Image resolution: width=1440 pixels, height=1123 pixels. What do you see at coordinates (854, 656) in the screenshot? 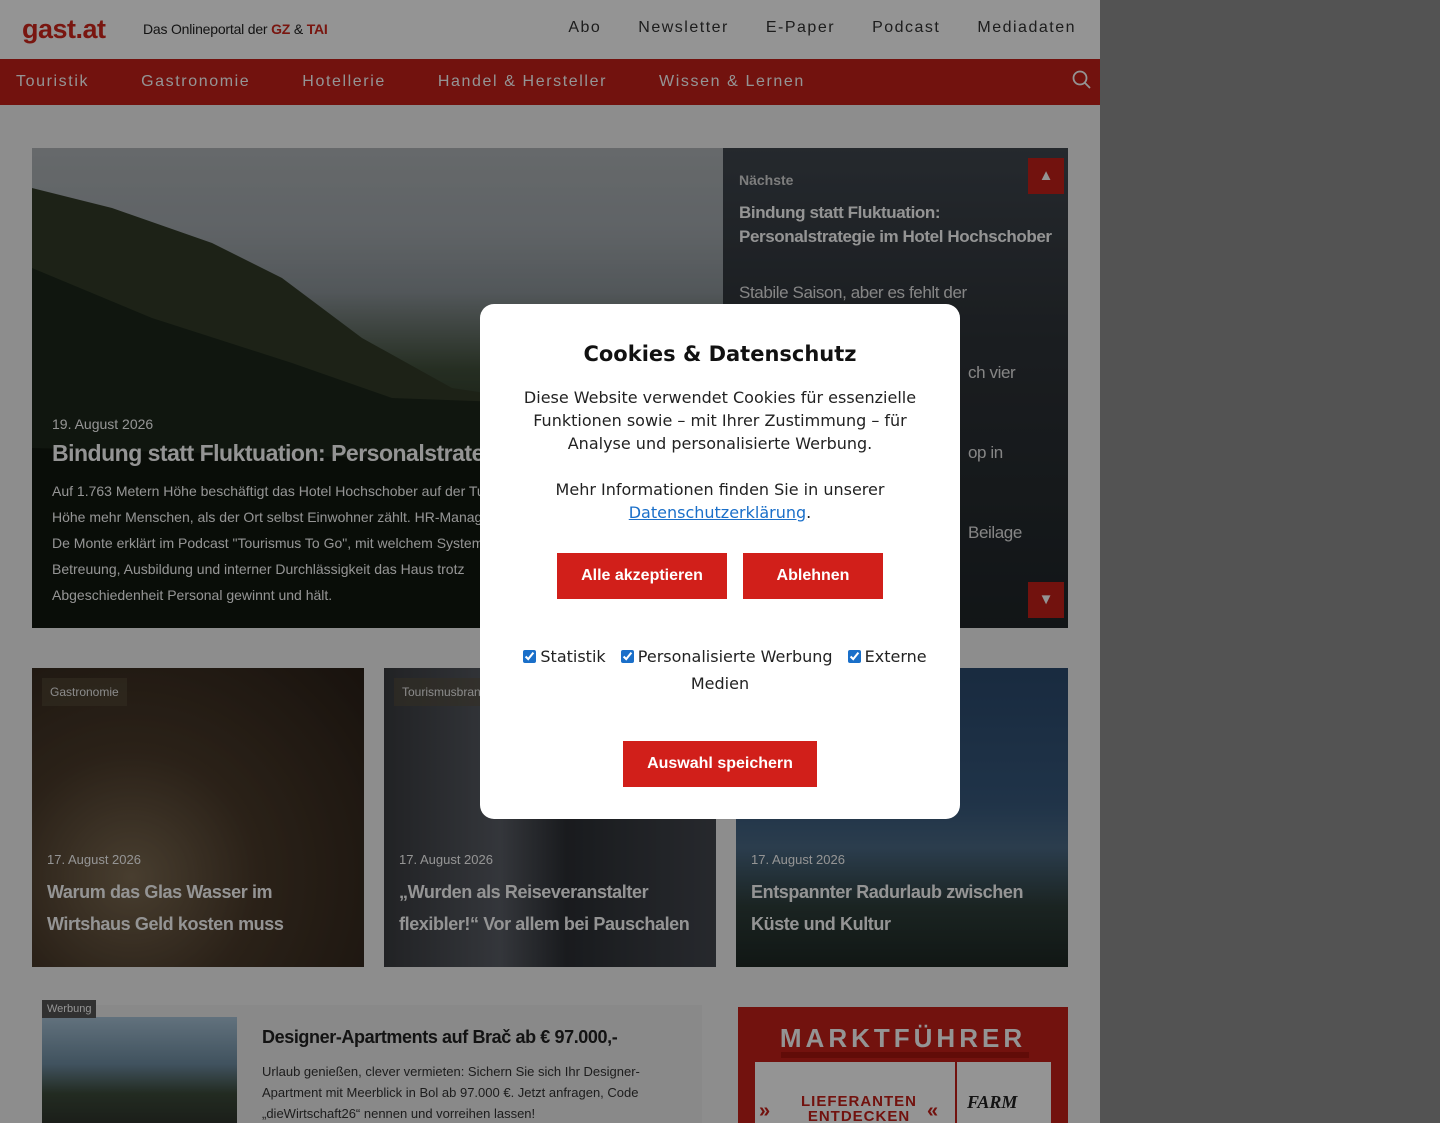
I see `externe-medien-checkbox` at bounding box center [854, 656].